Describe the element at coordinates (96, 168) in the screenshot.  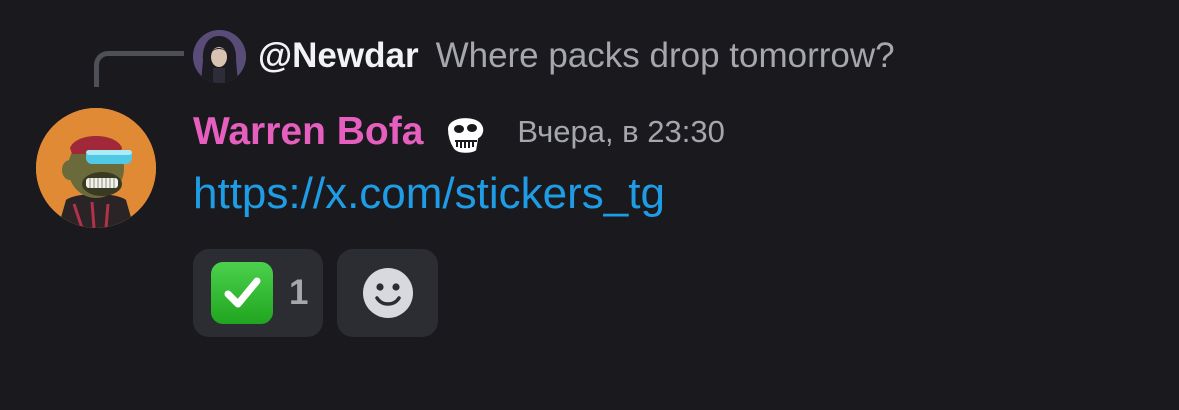
I see `bored-ape-avatar-icon` at that location.